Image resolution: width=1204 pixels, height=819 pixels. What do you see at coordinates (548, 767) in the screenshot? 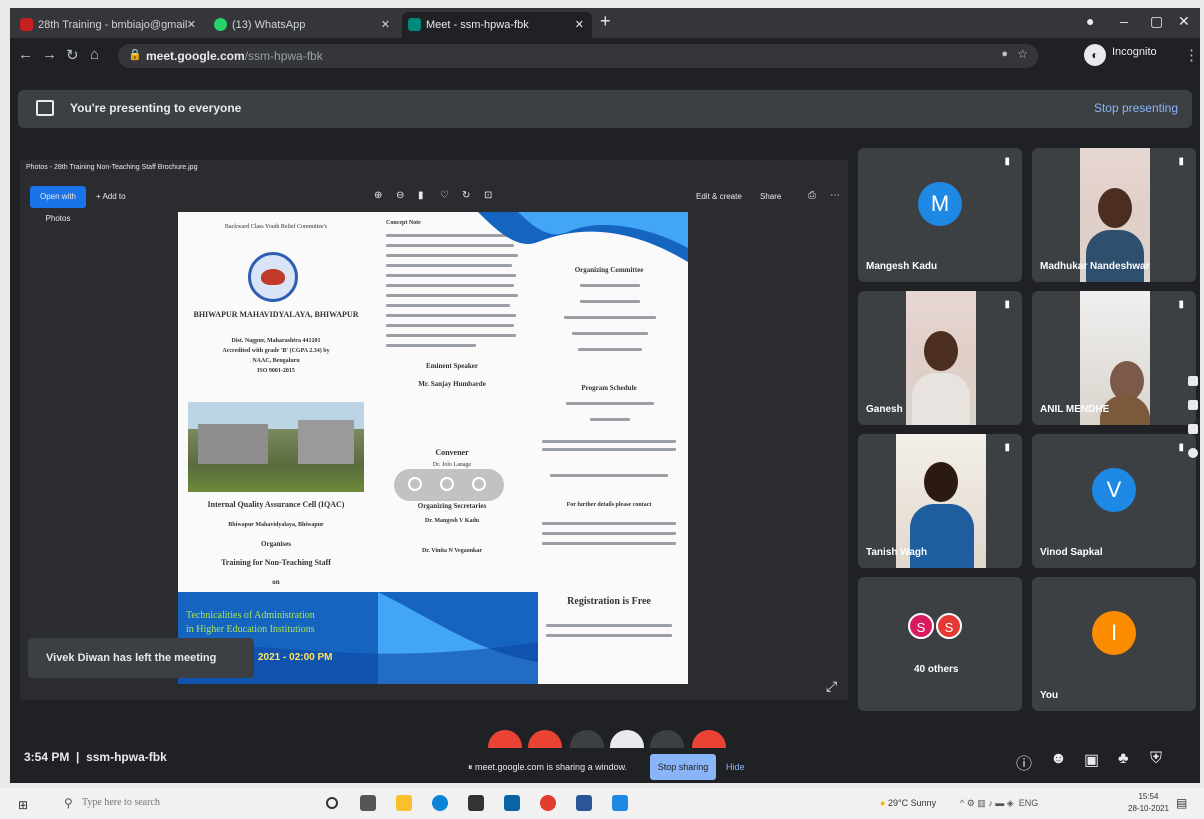
I see `sharing-indicator: ⏸ meet.google.com is sharing a window.` at bounding box center [548, 767].